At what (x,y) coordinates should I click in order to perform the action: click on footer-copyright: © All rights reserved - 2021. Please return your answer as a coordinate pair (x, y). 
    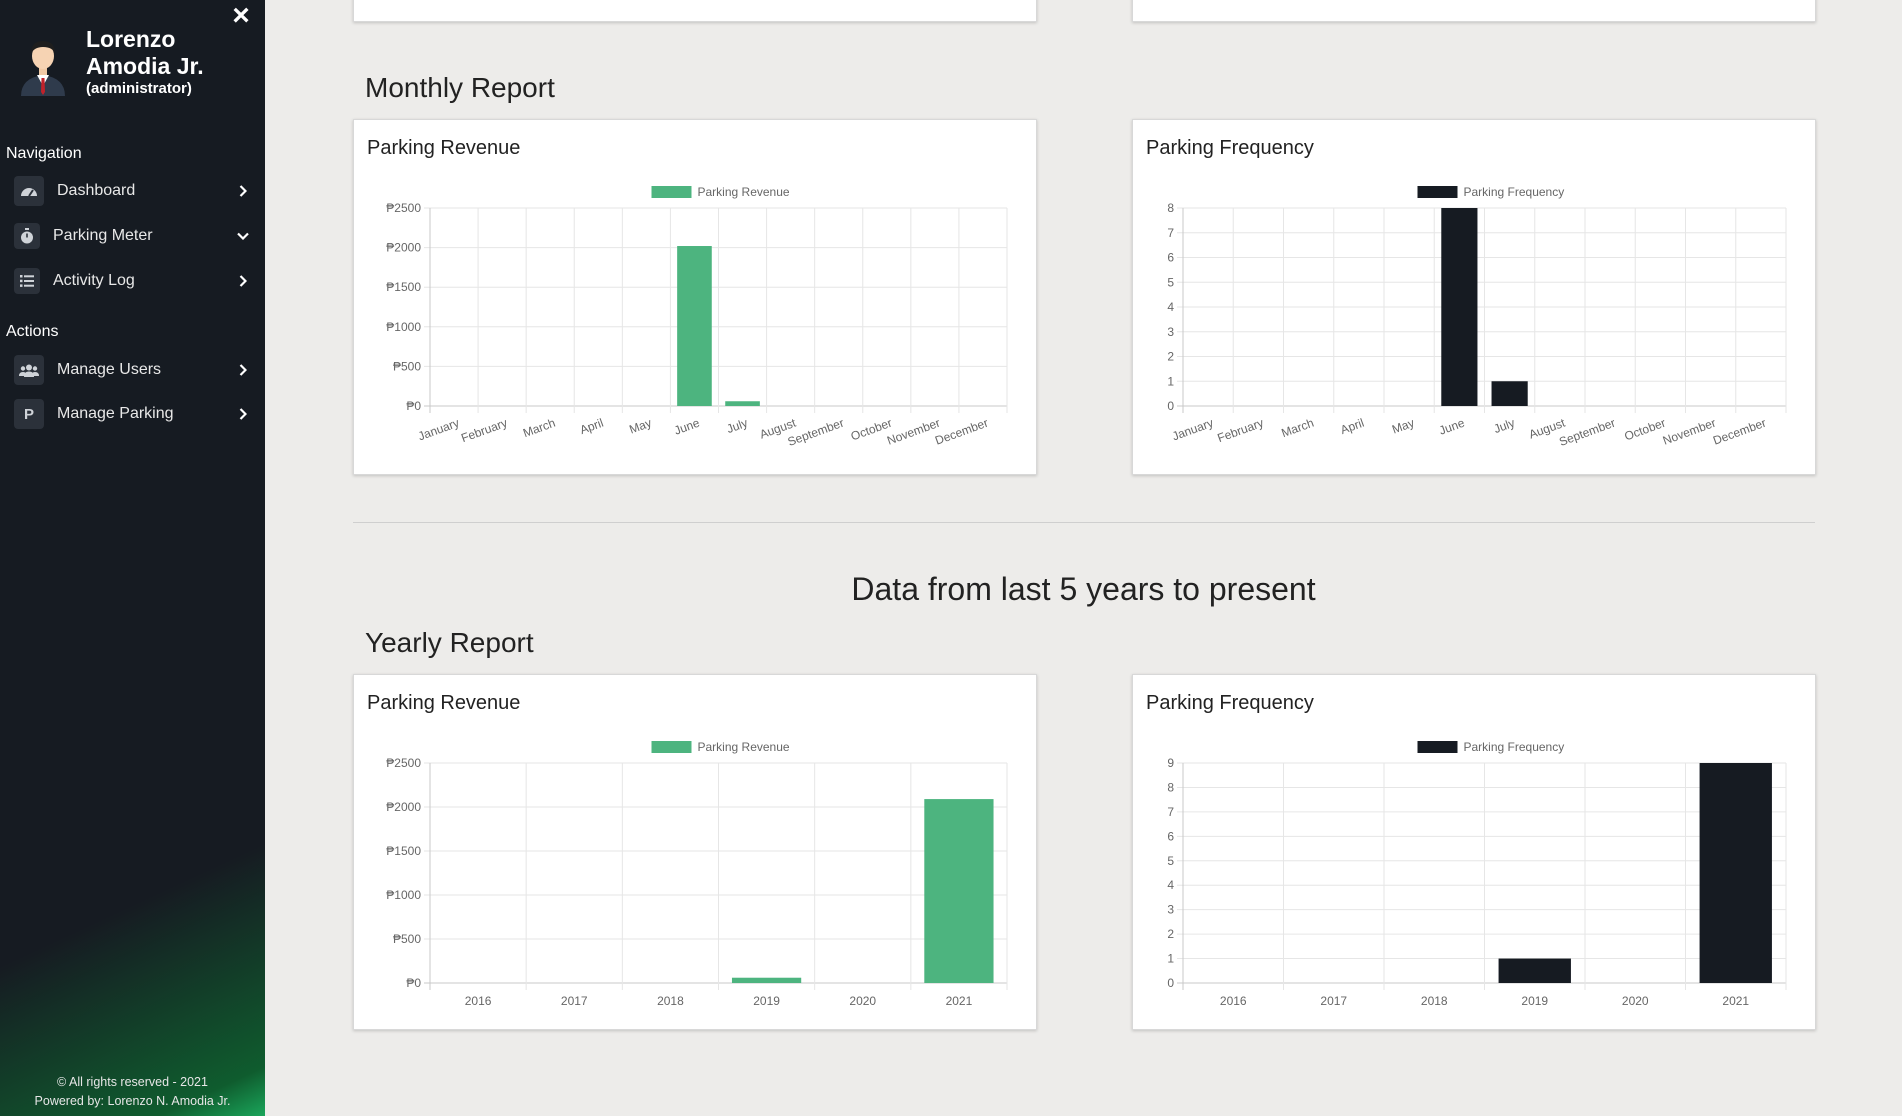
    Looking at the image, I should click on (132, 1082).